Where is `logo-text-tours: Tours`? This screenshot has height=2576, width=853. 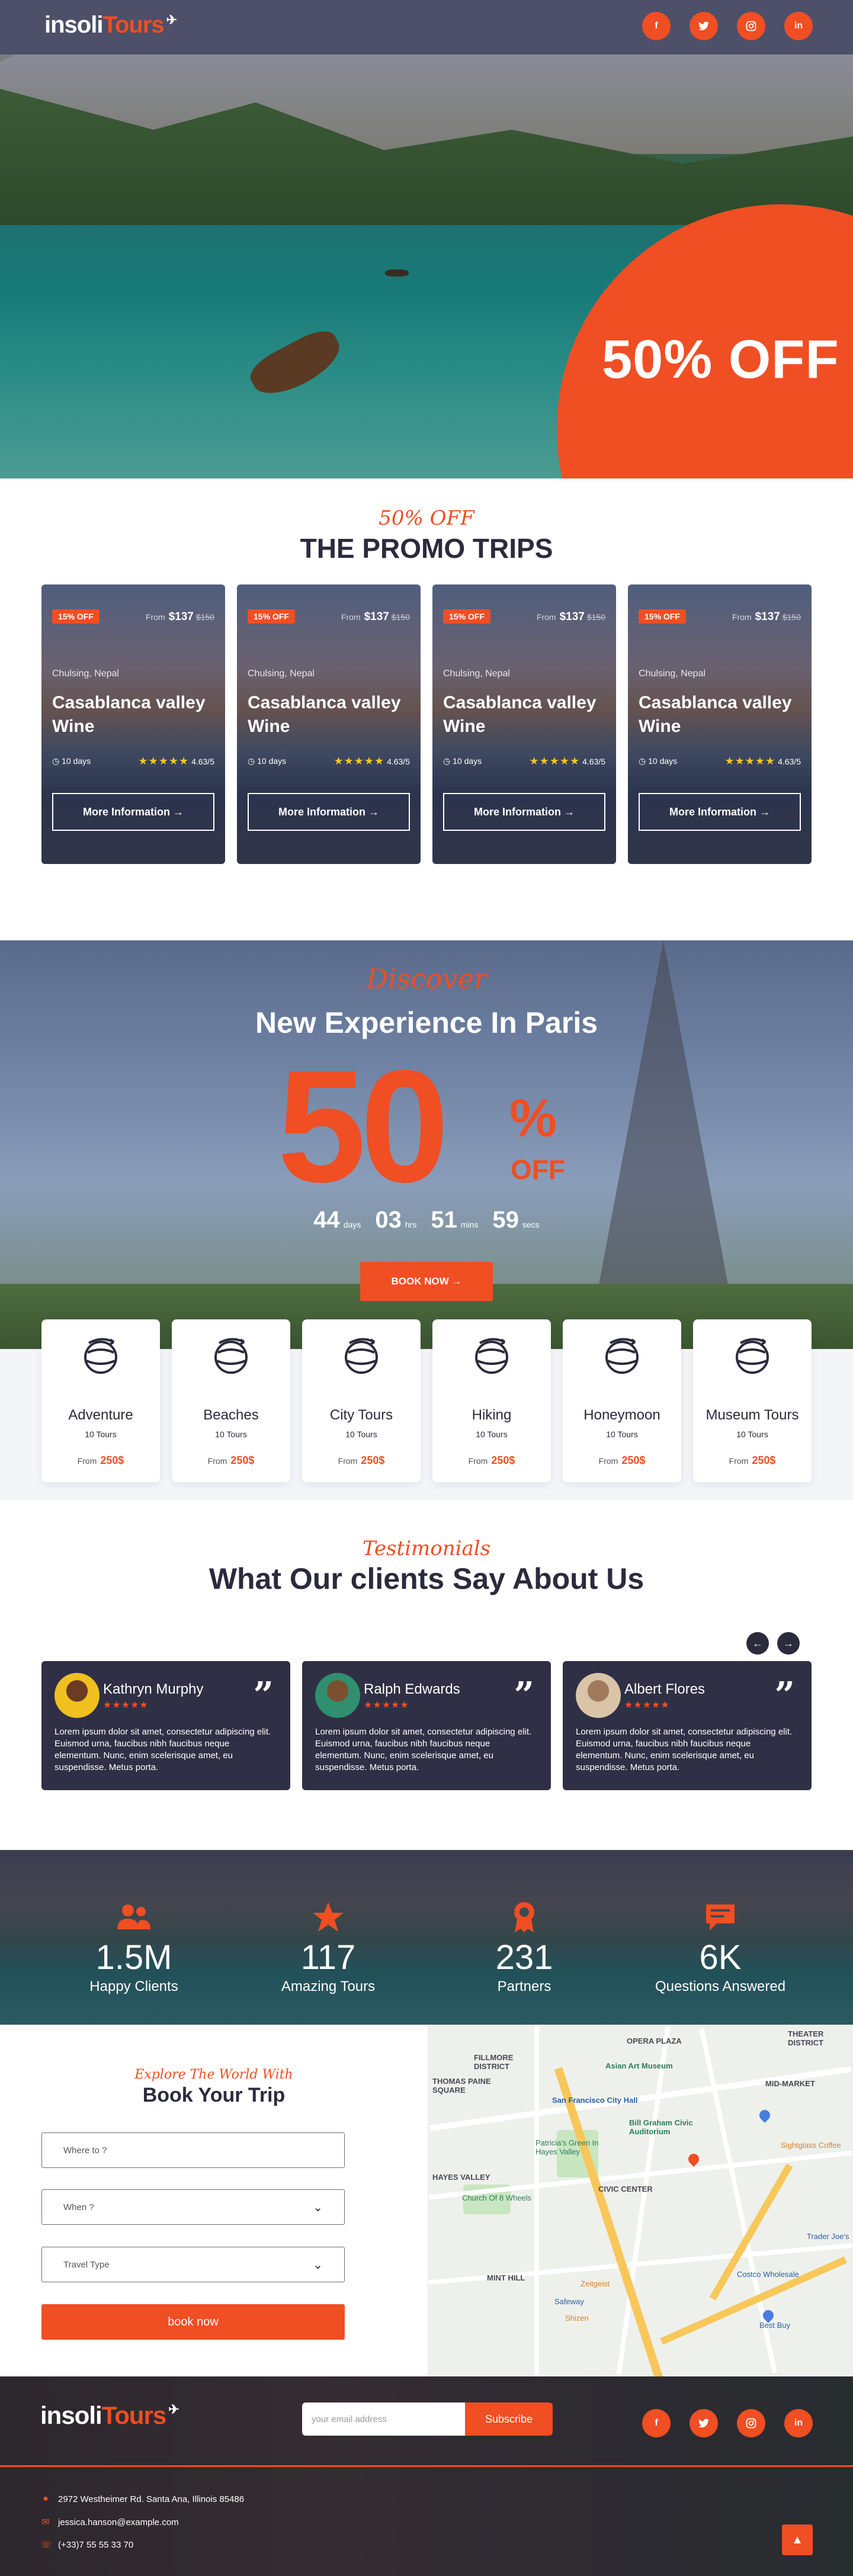 logo-text-tours: Tours is located at coordinates (133, 25).